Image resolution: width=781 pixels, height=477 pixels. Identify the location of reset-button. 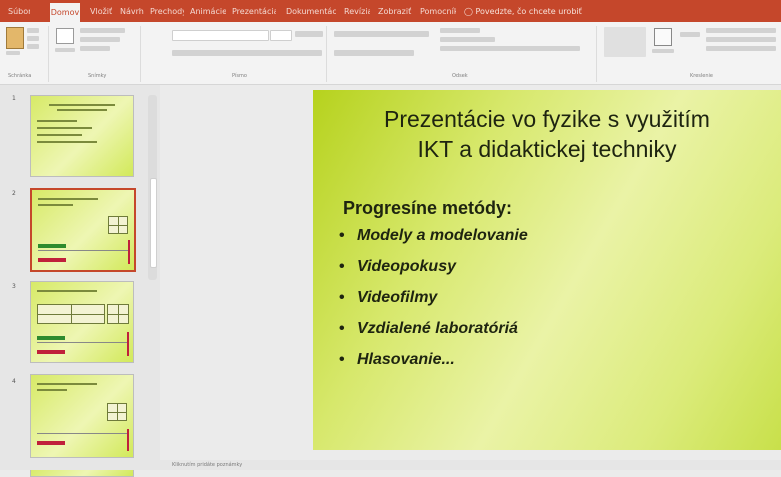
(100, 39).